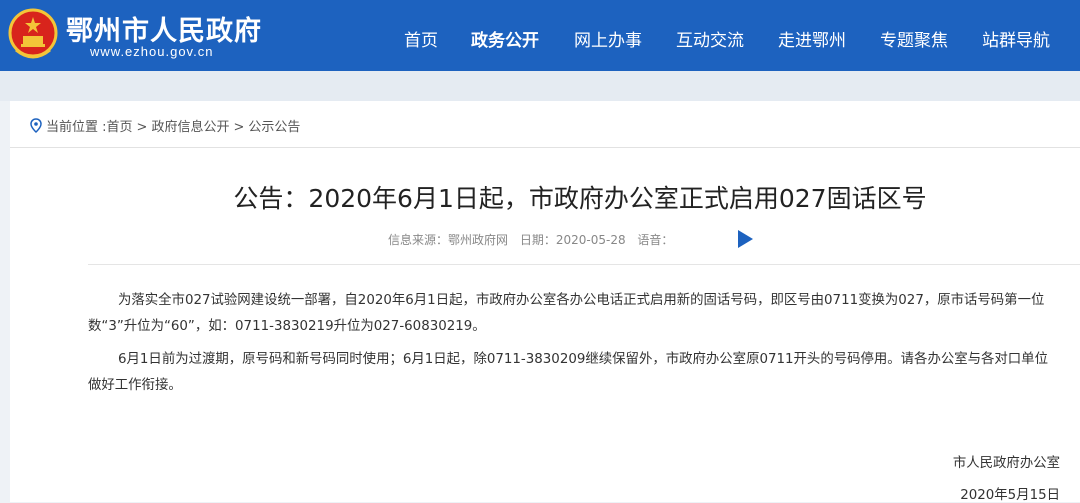  What do you see at coordinates (152, 51) in the screenshot?
I see `site-url: www.ezhou.gov.cn` at bounding box center [152, 51].